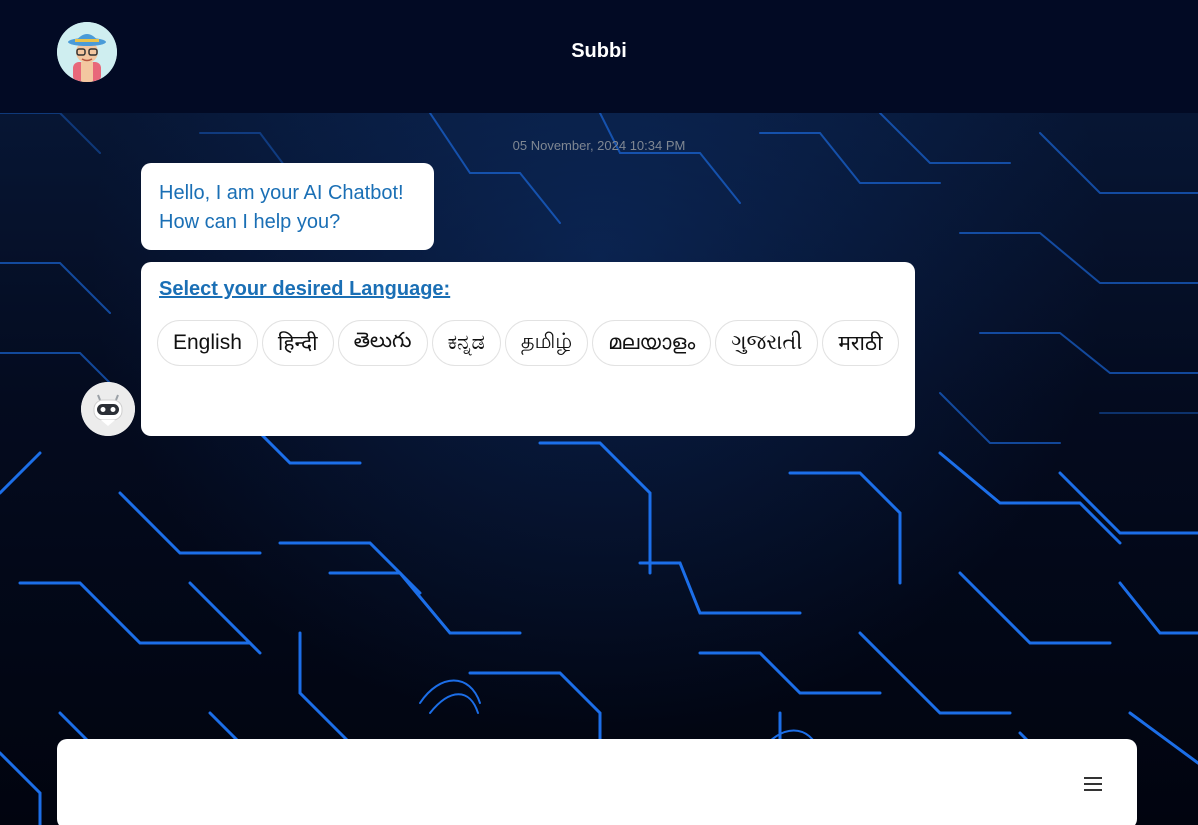  Describe the element at coordinates (599, 145) in the screenshot. I see `message-timestamp: 05 November, 2024 10:34 PM` at that location.